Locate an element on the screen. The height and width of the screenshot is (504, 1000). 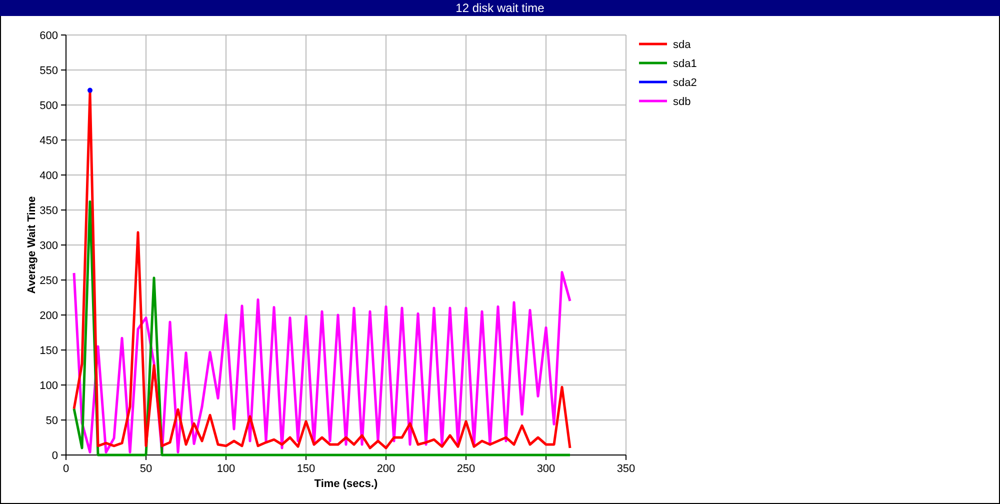
y-tick-label: 450 is located at coordinates (49, 141).